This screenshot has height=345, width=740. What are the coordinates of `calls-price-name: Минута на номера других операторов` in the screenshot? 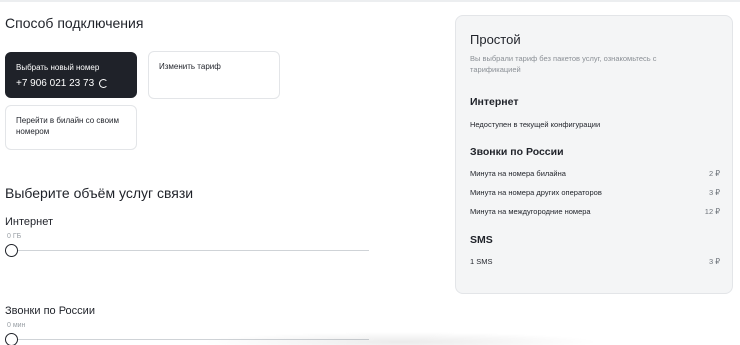 It's located at (536, 192).